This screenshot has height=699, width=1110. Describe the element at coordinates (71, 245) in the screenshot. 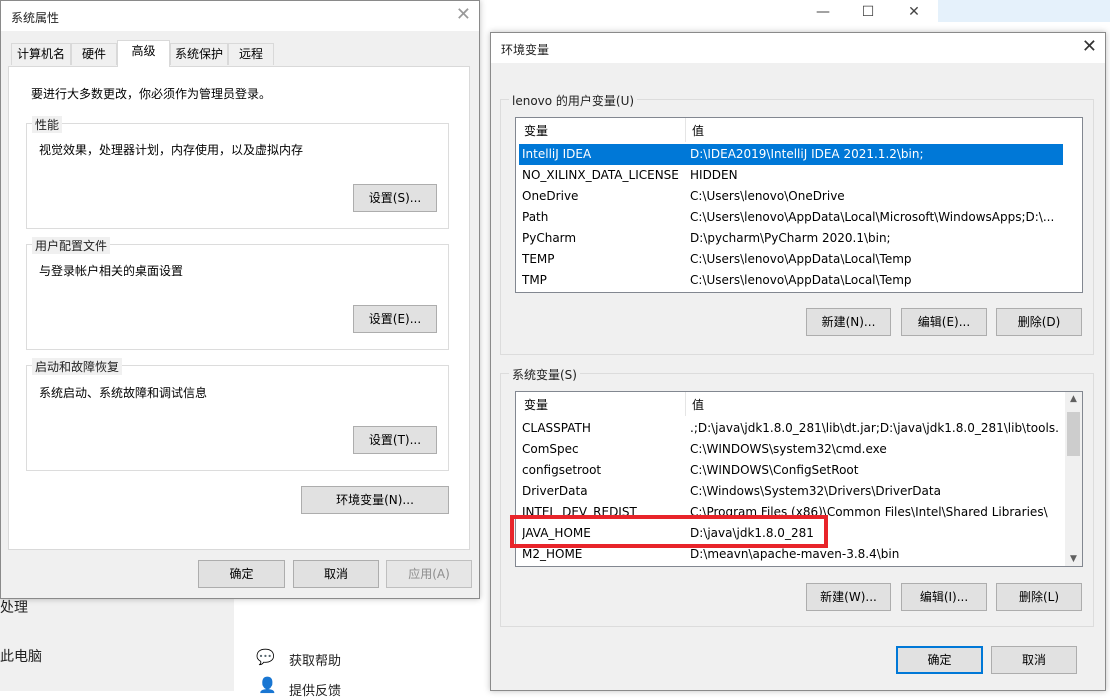

I see `user-profiles-group-label: 用户配置文件` at that location.